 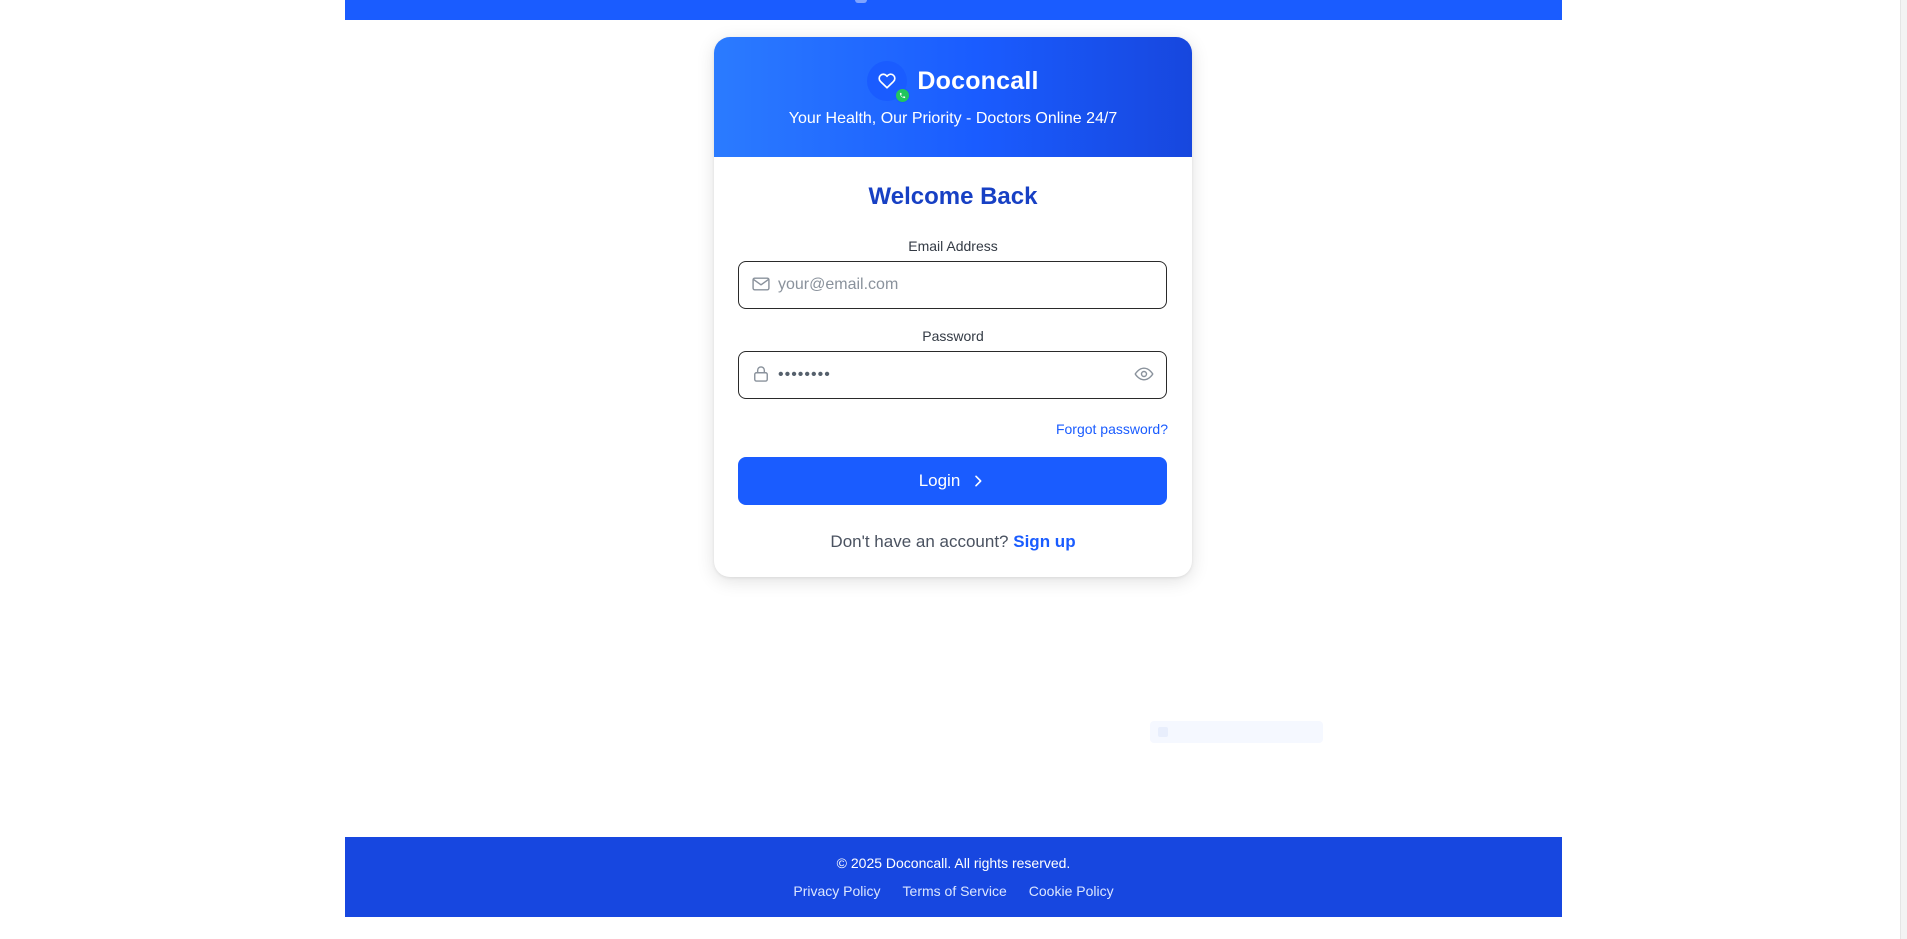 I want to click on footer-link-terms: Terms of Service, so click(x=955, y=891).